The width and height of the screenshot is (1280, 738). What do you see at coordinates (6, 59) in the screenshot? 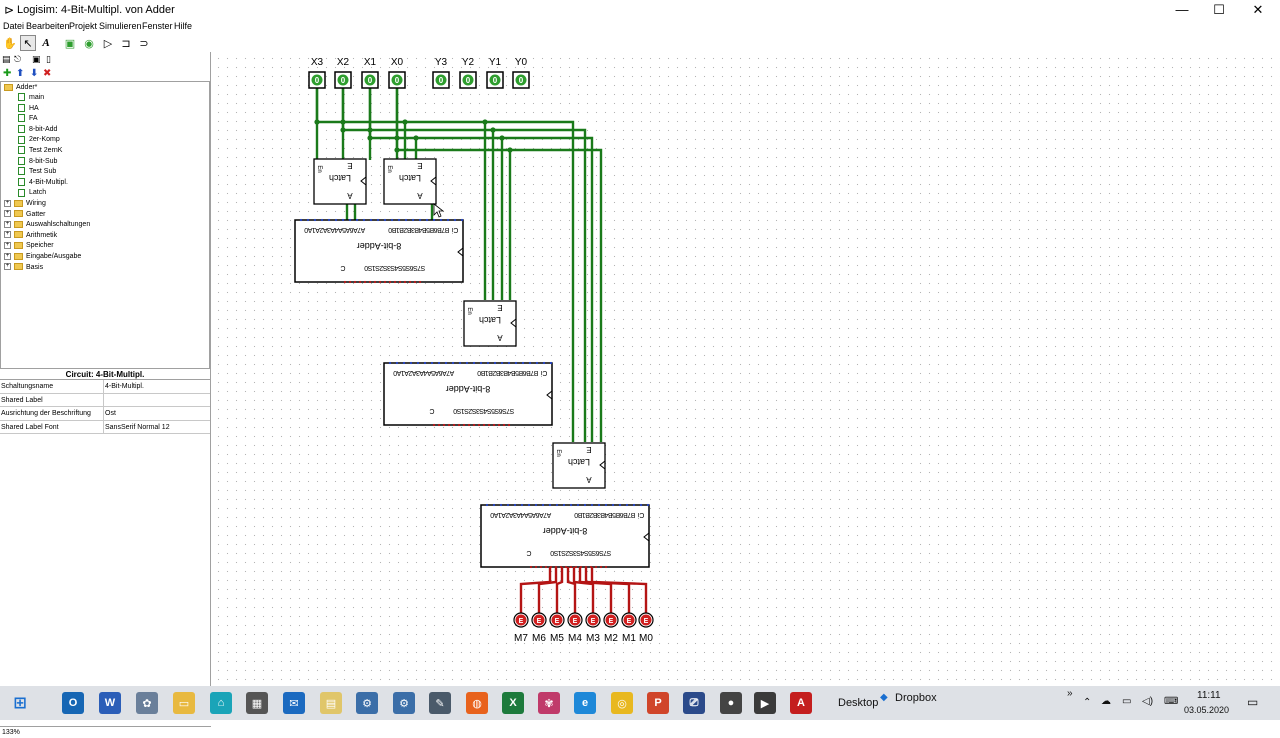
I see `toolbox-view-icon: ▤` at bounding box center [6, 59].